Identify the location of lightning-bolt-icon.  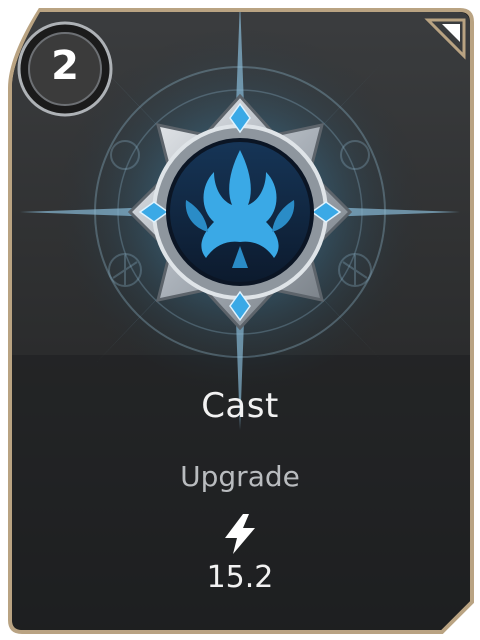
(240, 534).